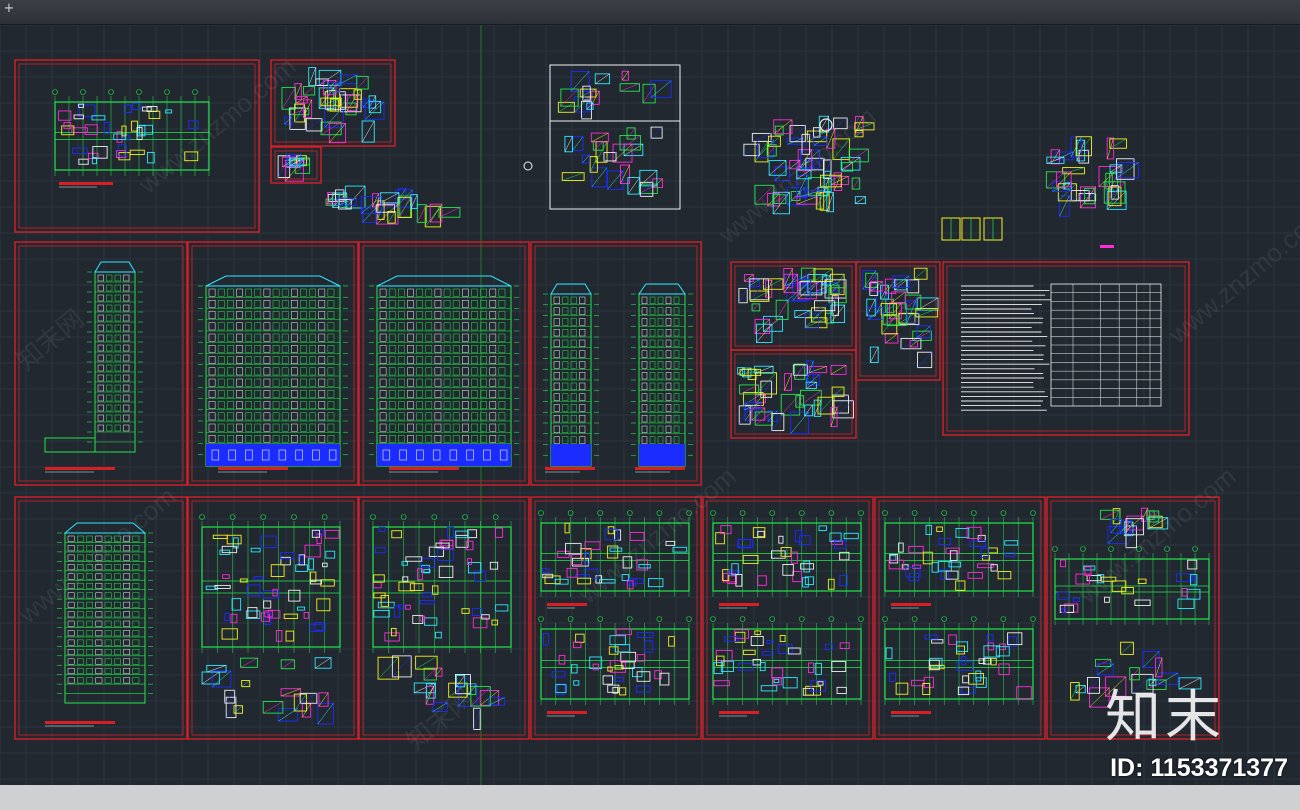  Describe the element at coordinates (273, 618) in the screenshot. I see `sheet-basement-plan` at that location.